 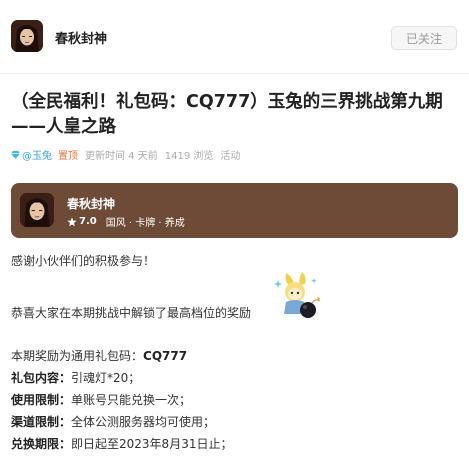 What do you see at coordinates (145, 223) in the screenshot?
I see `card-tags: 国风 · 卡牌 · 养成` at bounding box center [145, 223].